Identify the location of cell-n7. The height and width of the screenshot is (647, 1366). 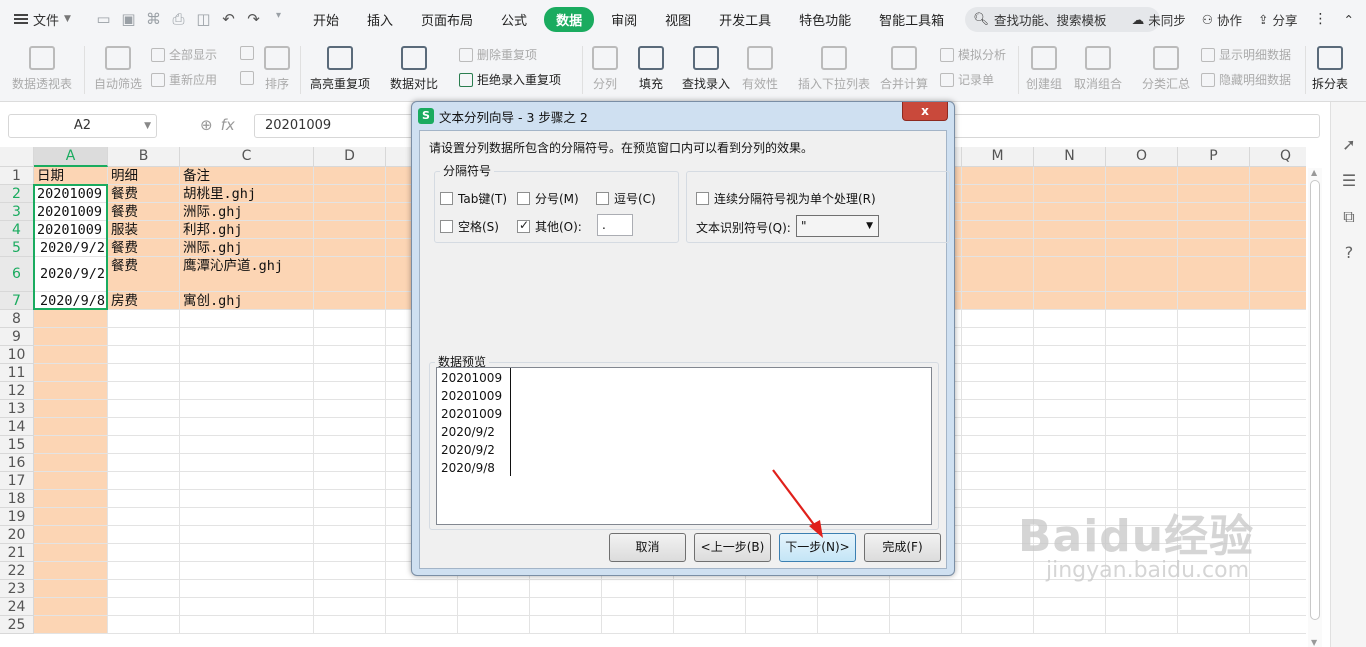
(1070, 301).